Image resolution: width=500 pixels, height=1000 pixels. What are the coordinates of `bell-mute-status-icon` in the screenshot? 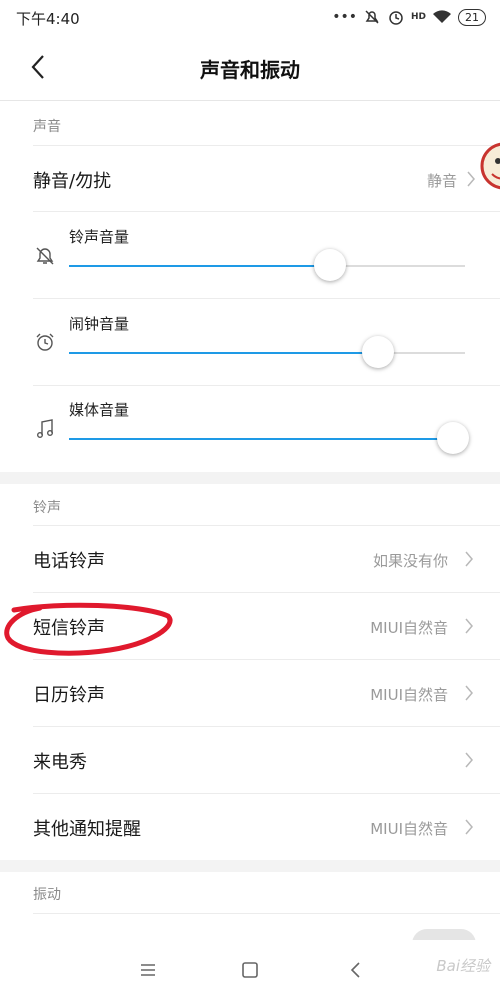 It's located at (372, 17).